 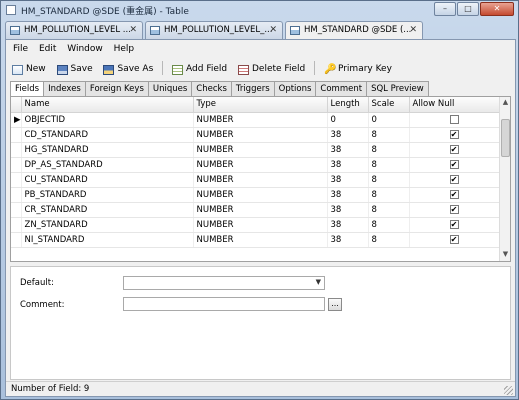 I want to click on table-row: PB_STANDARD NUMBER 38 8 ✔, so click(x=255, y=195).